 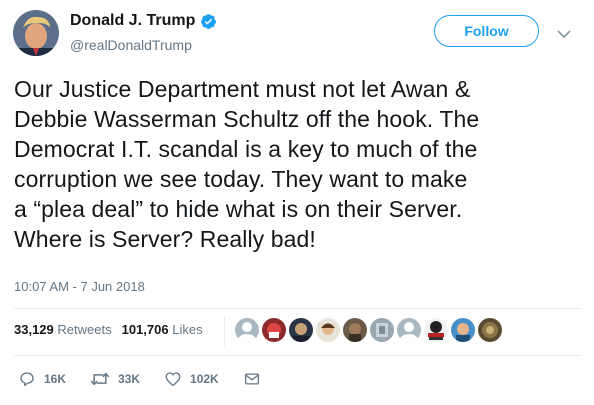 What do you see at coordinates (173, 379) in the screenshot?
I see `heart-icon` at bounding box center [173, 379].